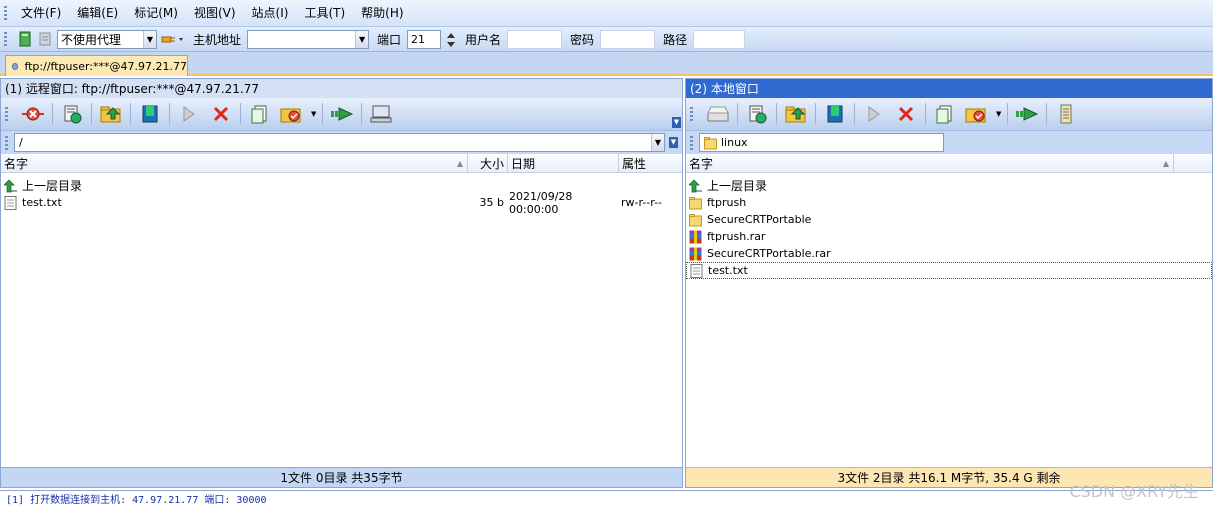  I want to click on path-overflow-icon: ▼, so click(673, 142).